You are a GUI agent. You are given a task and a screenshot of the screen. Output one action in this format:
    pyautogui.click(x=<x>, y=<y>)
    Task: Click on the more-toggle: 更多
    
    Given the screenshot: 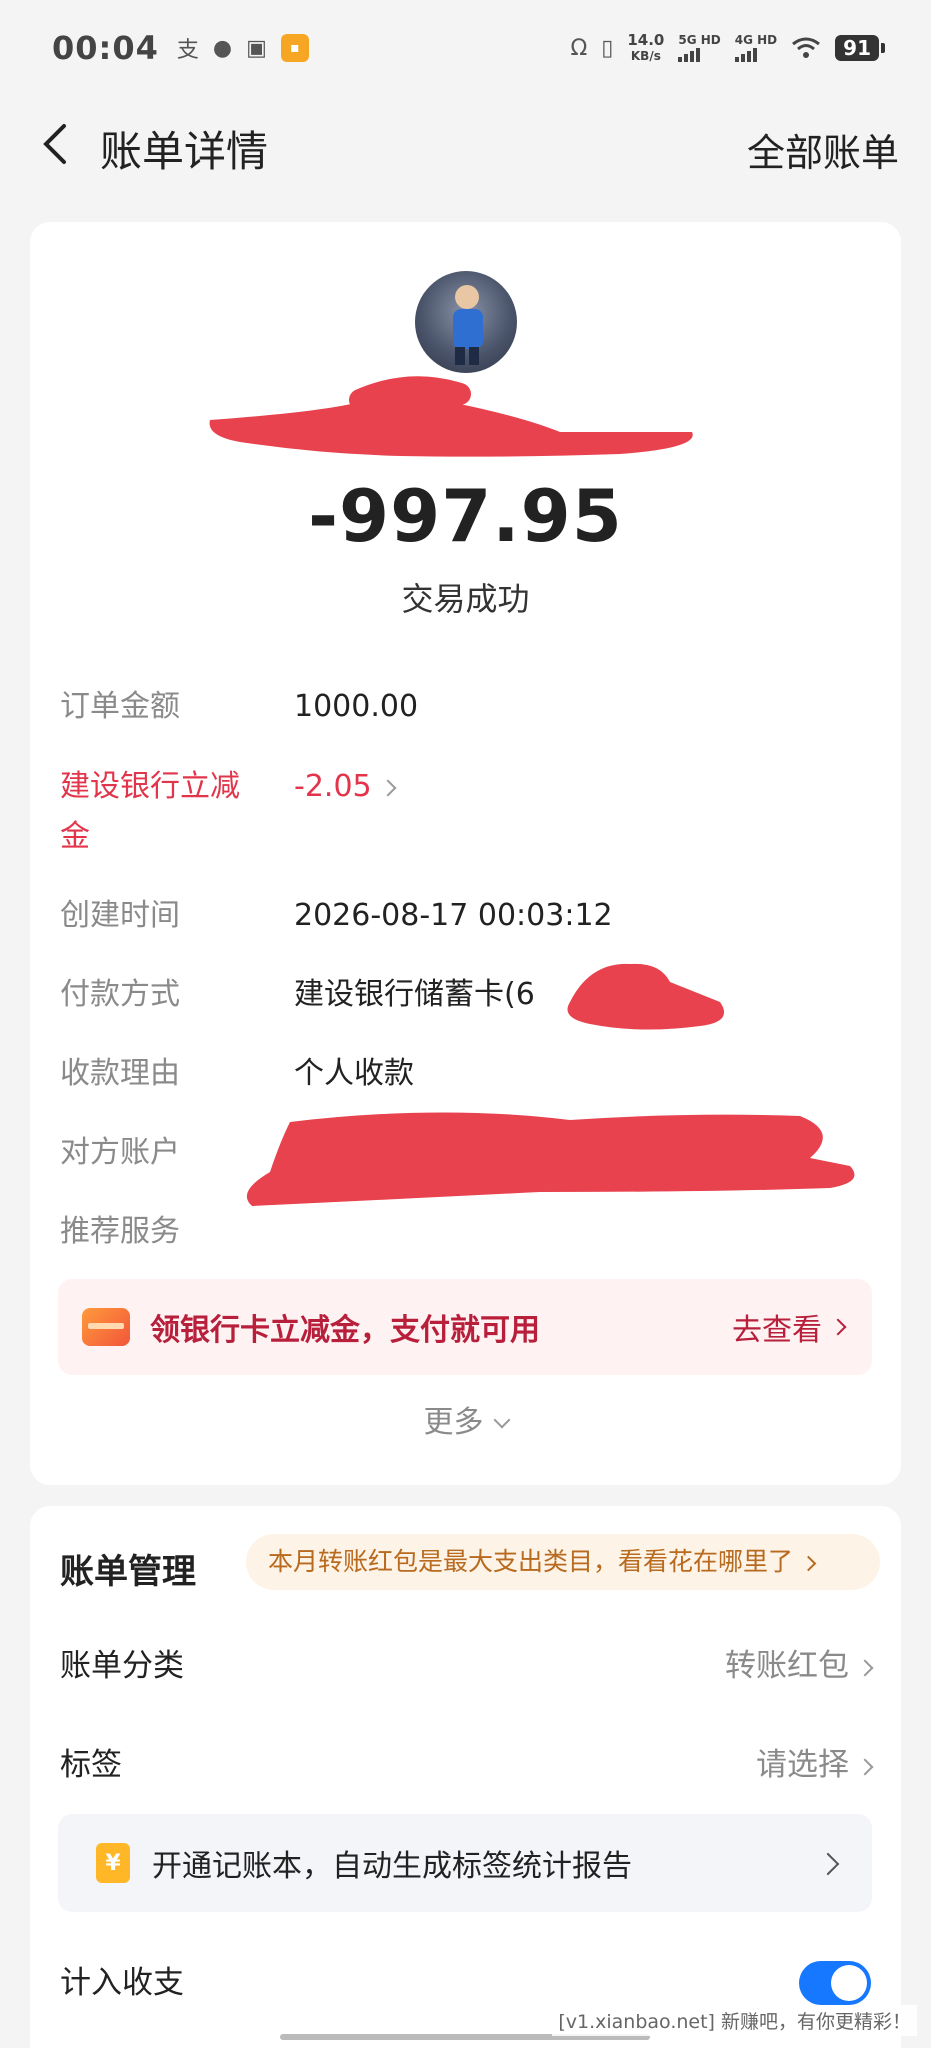 What is the action you would take?
    pyautogui.click(x=465, y=1419)
    